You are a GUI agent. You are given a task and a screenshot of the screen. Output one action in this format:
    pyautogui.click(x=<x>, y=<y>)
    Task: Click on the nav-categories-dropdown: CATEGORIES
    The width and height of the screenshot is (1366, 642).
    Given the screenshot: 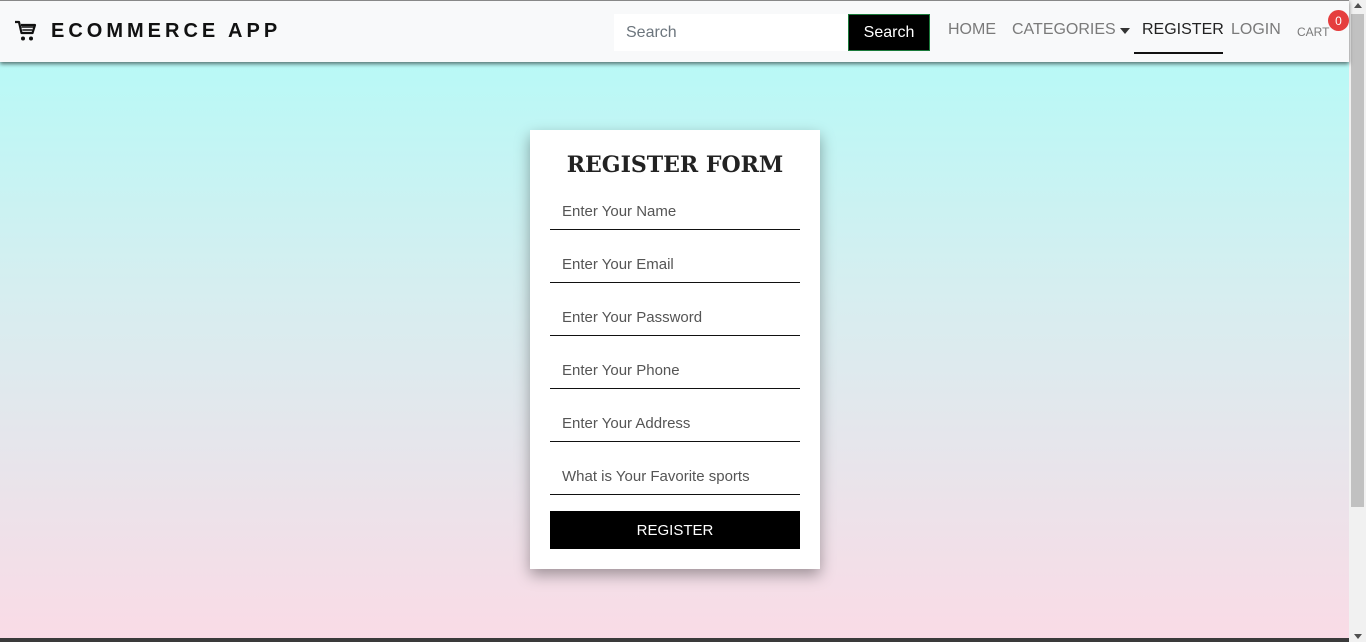 What is the action you would take?
    pyautogui.click(x=1071, y=30)
    